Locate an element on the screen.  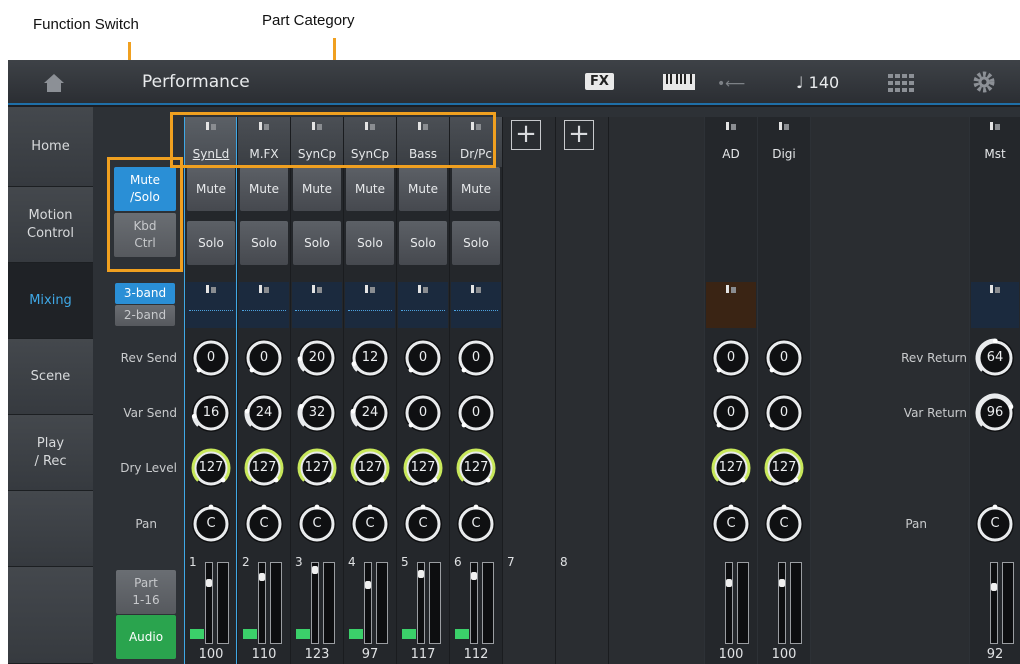
pan-knob-3: C is located at coordinates (317, 524).